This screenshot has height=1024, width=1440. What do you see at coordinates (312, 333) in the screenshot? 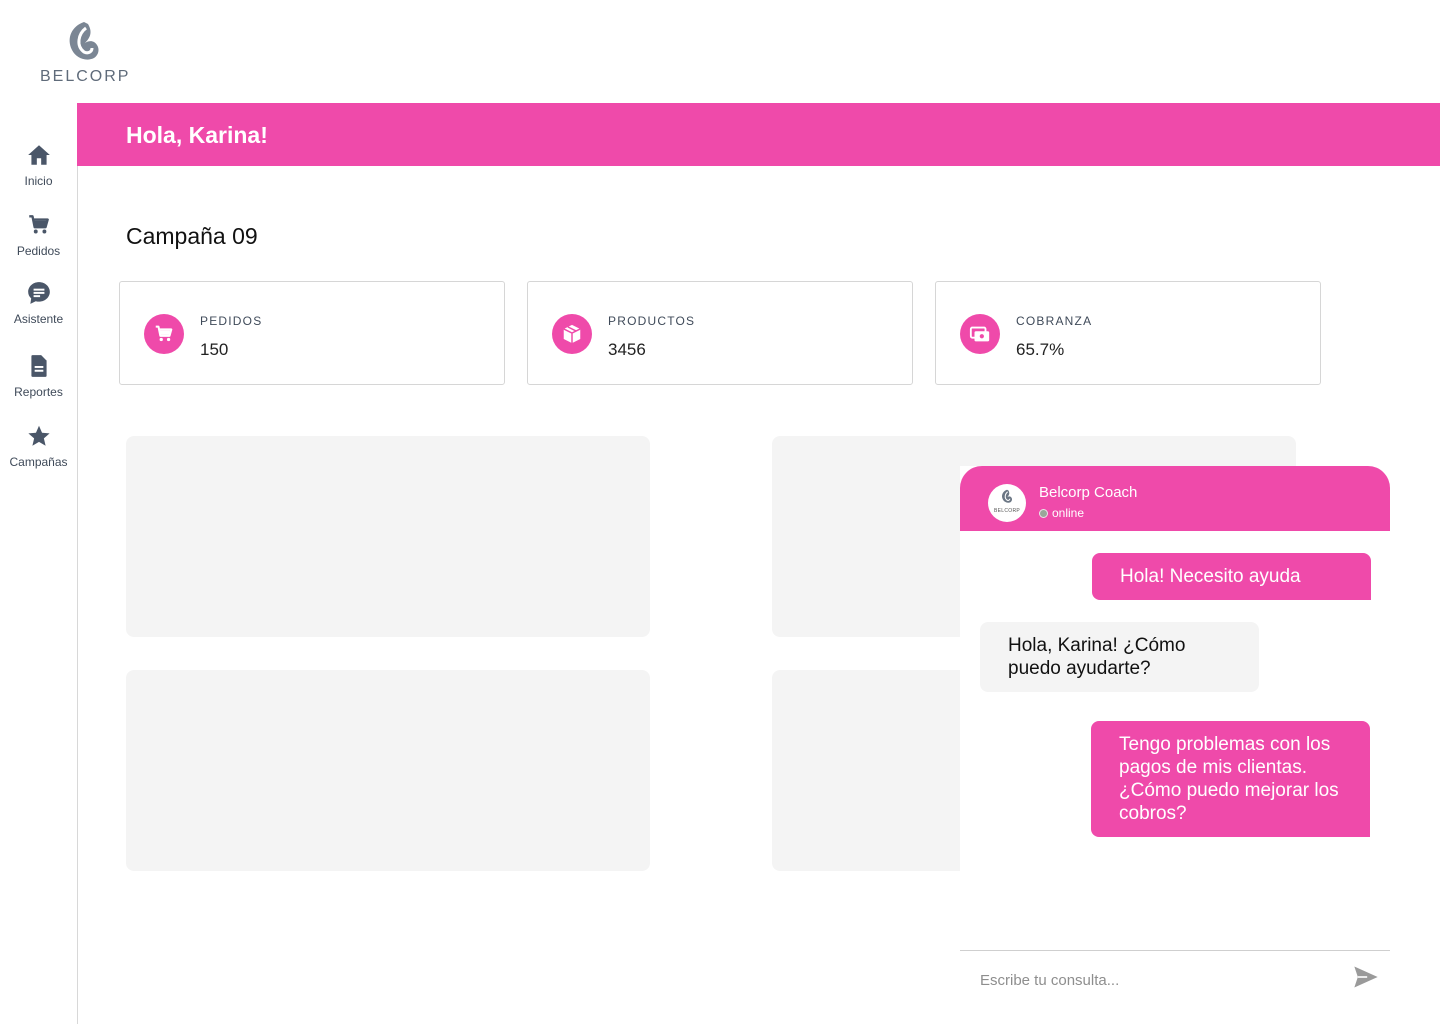
I see `stat-card-pedidos: PEDIDOS 150` at bounding box center [312, 333].